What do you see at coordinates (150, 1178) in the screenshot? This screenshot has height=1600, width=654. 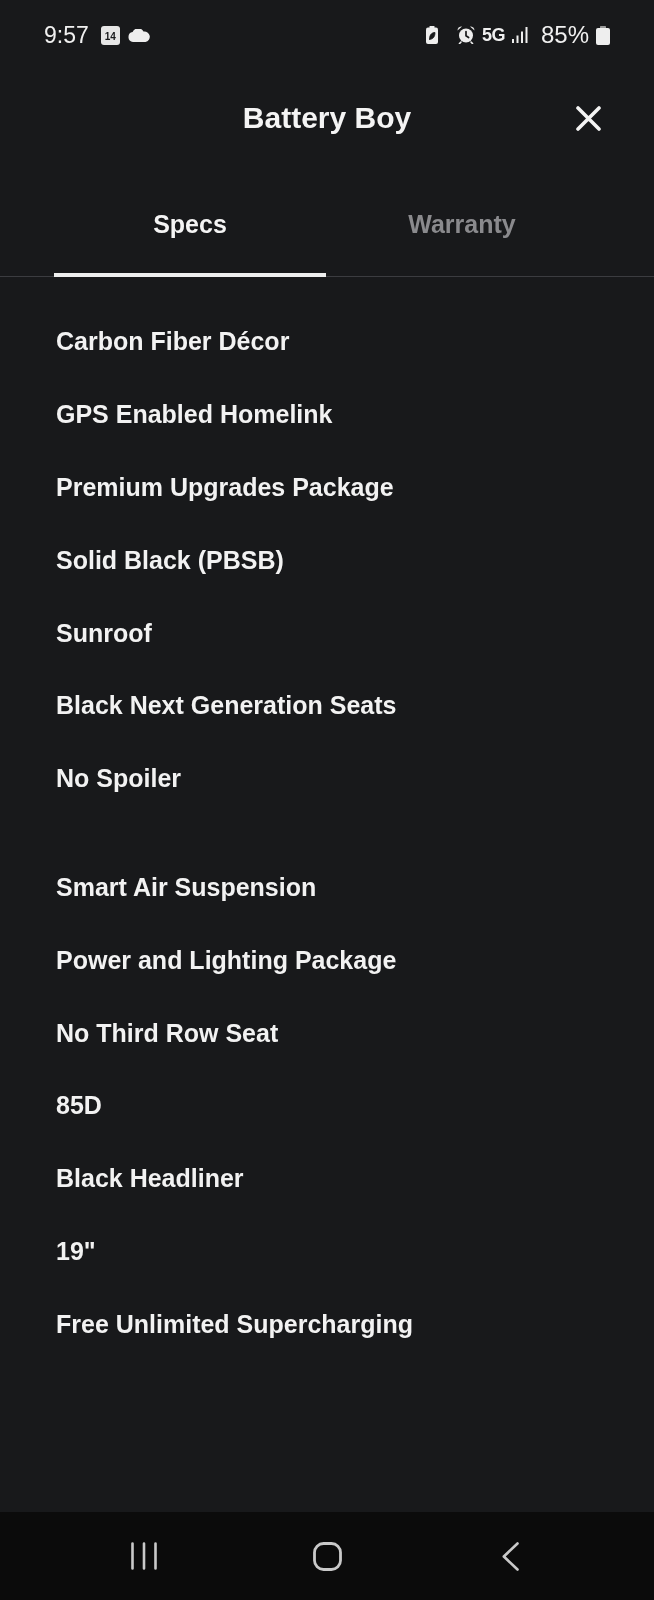 I see `spec-item: Black Headliner` at bounding box center [150, 1178].